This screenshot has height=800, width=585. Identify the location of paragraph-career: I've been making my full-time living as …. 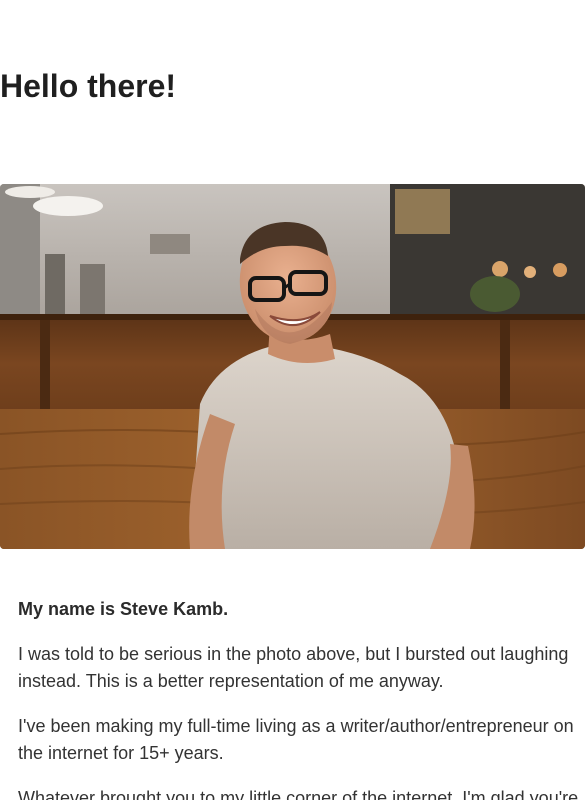
(296, 739).